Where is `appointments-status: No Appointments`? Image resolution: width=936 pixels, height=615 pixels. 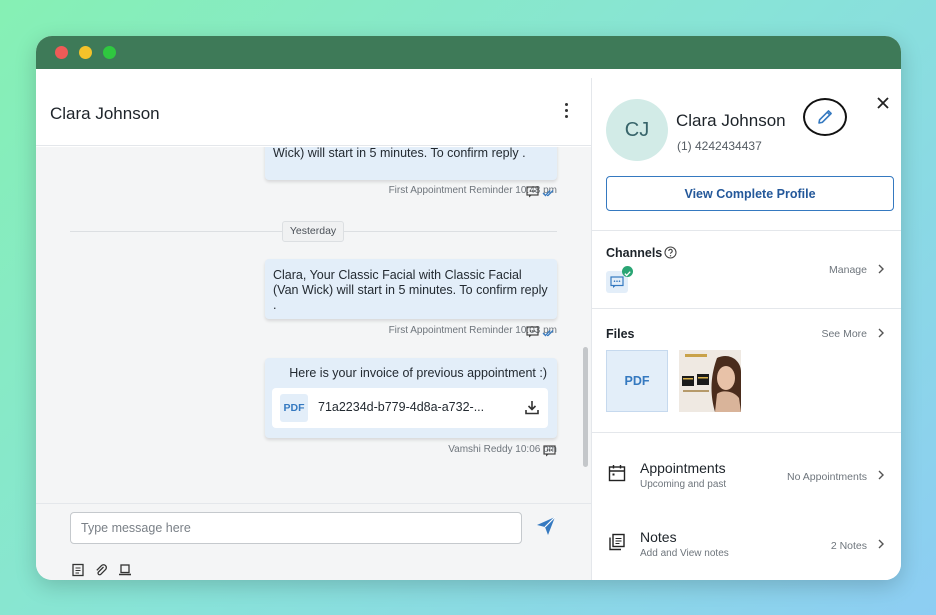 appointments-status: No Appointments is located at coordinates (827, 477).